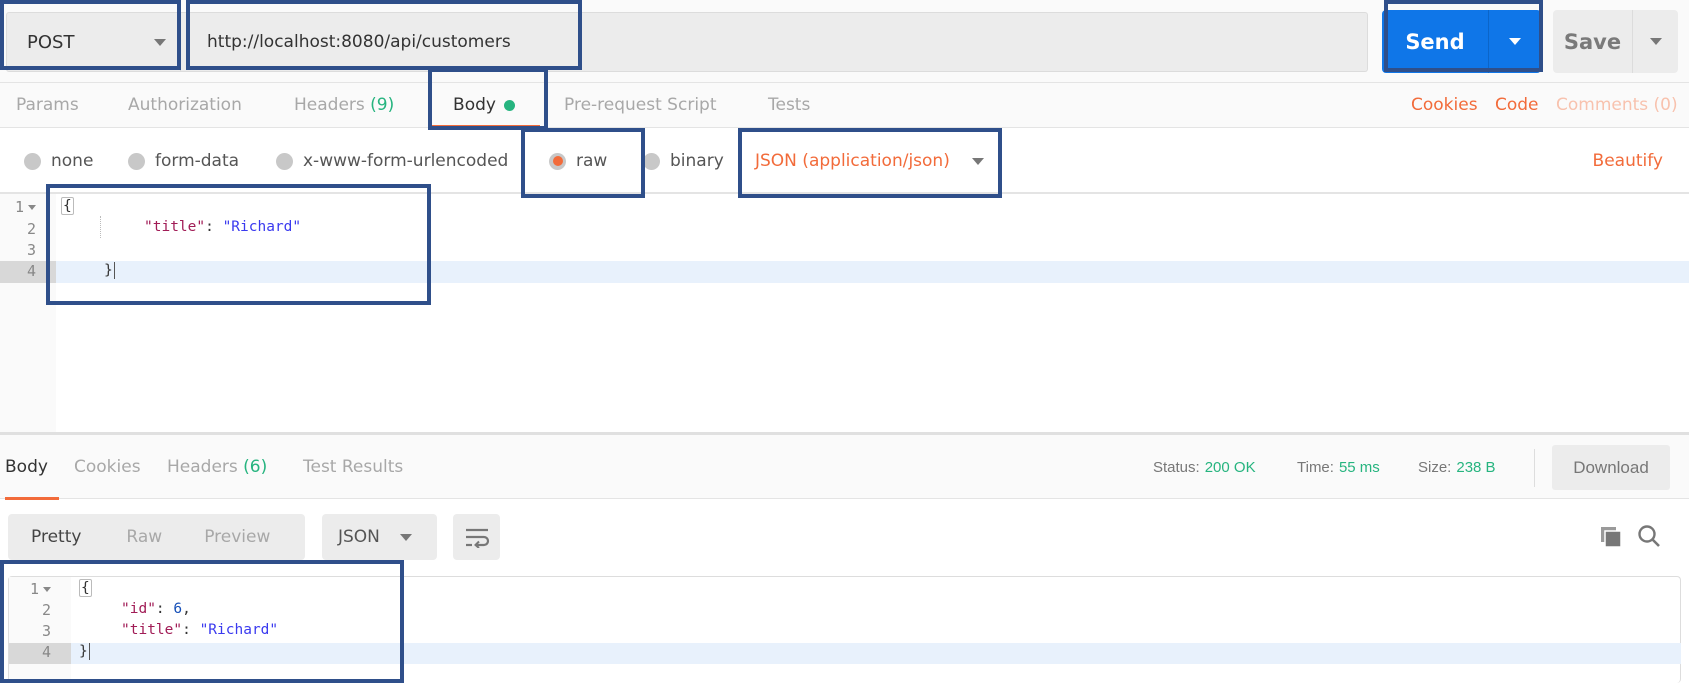 Image resolution: width=1689 pixels, height=683 pixels. I want to click on view-mode-raw: Raw, so click(144, 537).